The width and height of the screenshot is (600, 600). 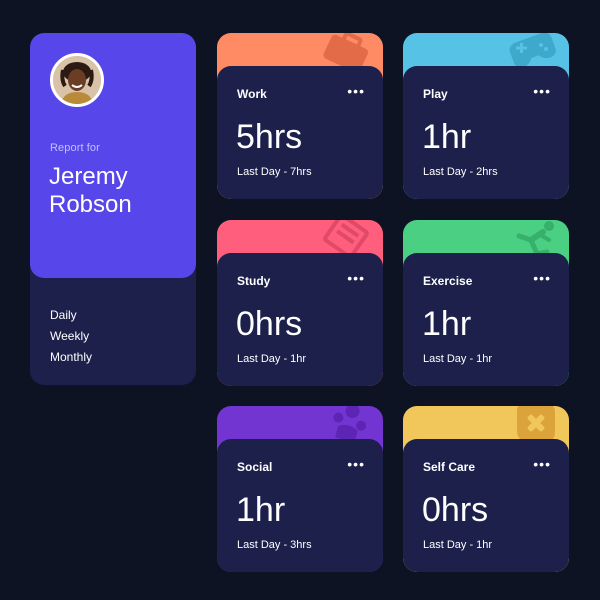 I want to click on timeframe-weekly: Weekly, so click(x=71, y=336).